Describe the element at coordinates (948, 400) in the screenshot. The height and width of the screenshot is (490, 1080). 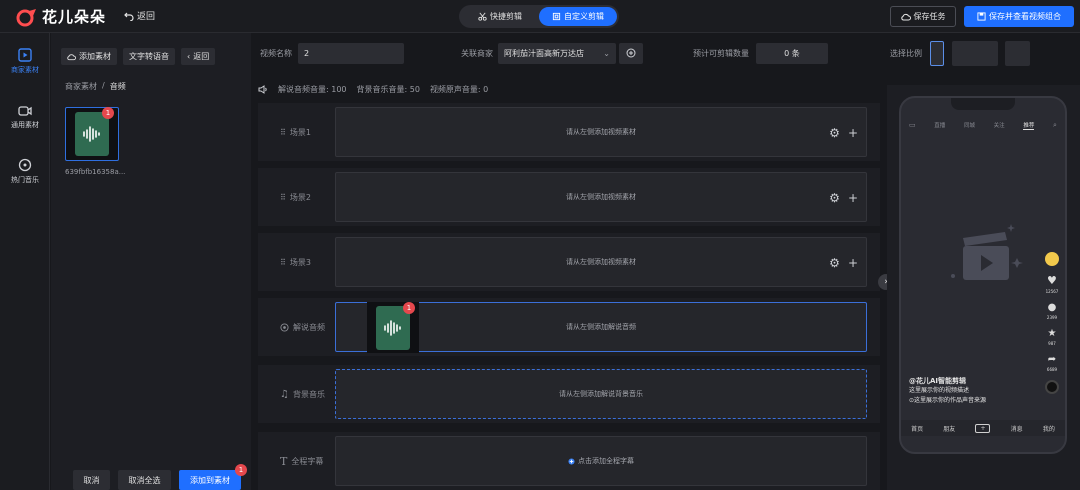
I see `caption-source: ⊙这里展示你的作品声音来源` at that location.